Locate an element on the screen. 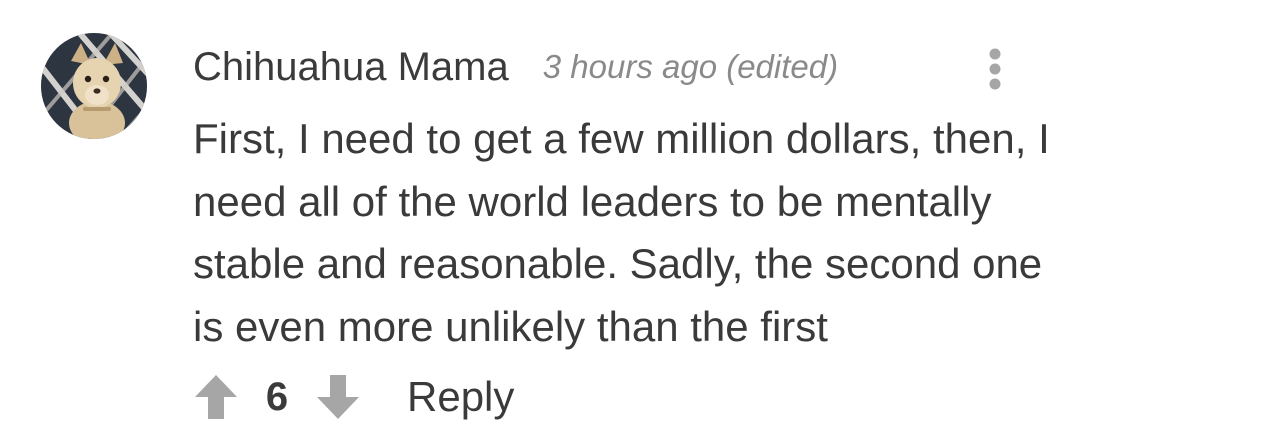 Image resolution: width=1280 pixels, height=445 pixels. avatar is located at coordinates (94, 86).